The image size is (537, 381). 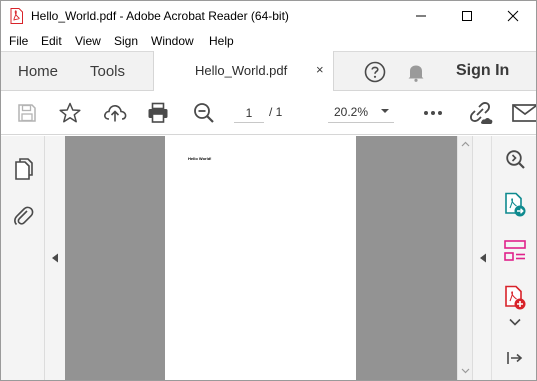 I want to click on save-button, so click(x=27, y=113).